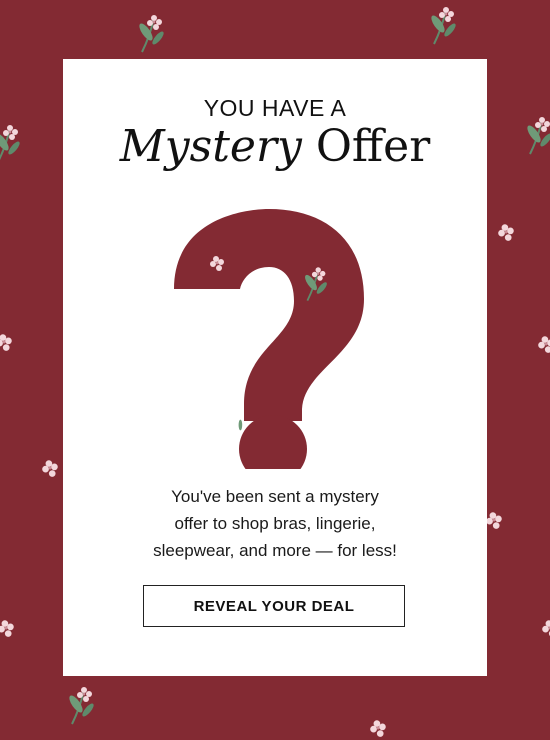 This screenshot has width=550, height=740. Describe the element at coordinates (210, 146) in the screenshot. I see `headline-italic-word: Mystery` at that location.